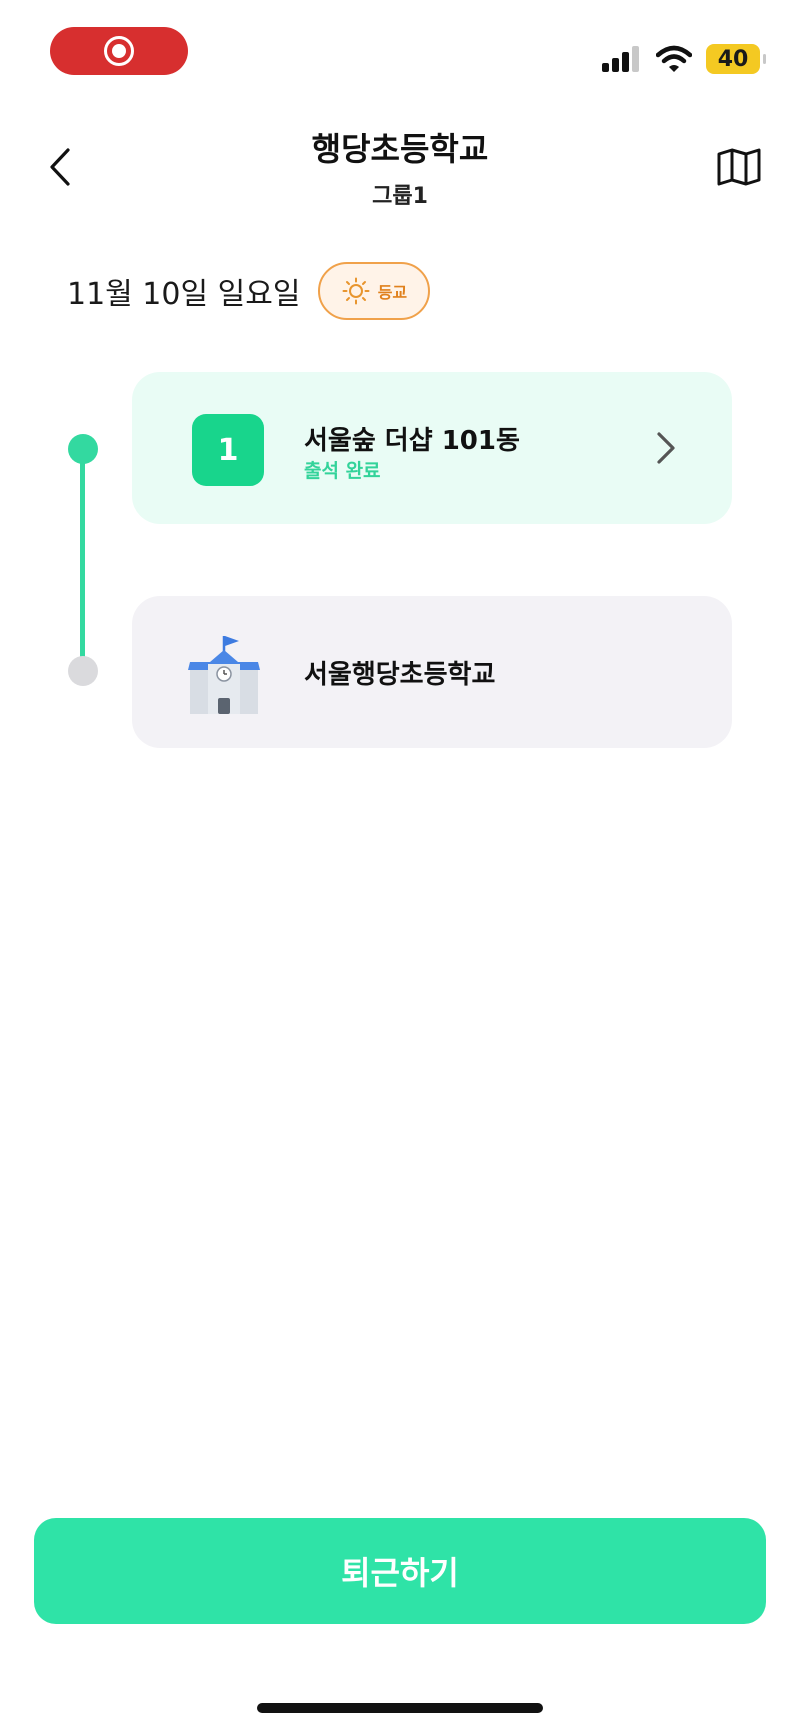 The image size is (800, 1734). I want to click on school-icon, so click(224, 675).